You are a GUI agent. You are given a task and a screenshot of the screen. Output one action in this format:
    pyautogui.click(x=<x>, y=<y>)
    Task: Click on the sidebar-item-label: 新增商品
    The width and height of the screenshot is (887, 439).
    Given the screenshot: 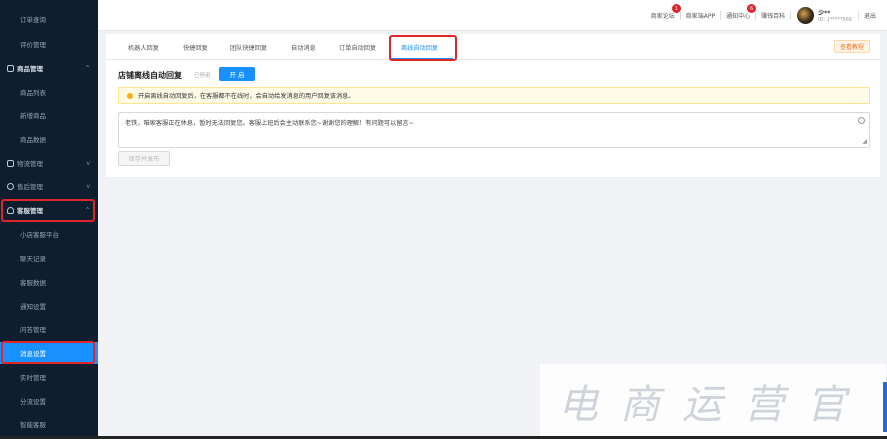 What is the action you would take?
    pyautogui.click(x=33, y=116)
    